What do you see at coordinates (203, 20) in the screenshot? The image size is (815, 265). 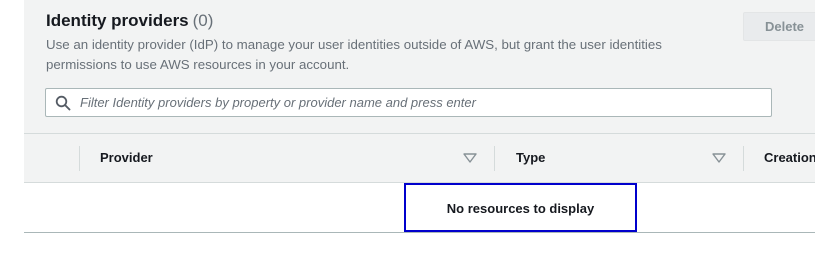 I see `provider-count: (0)` at bounding box center [203, 20].